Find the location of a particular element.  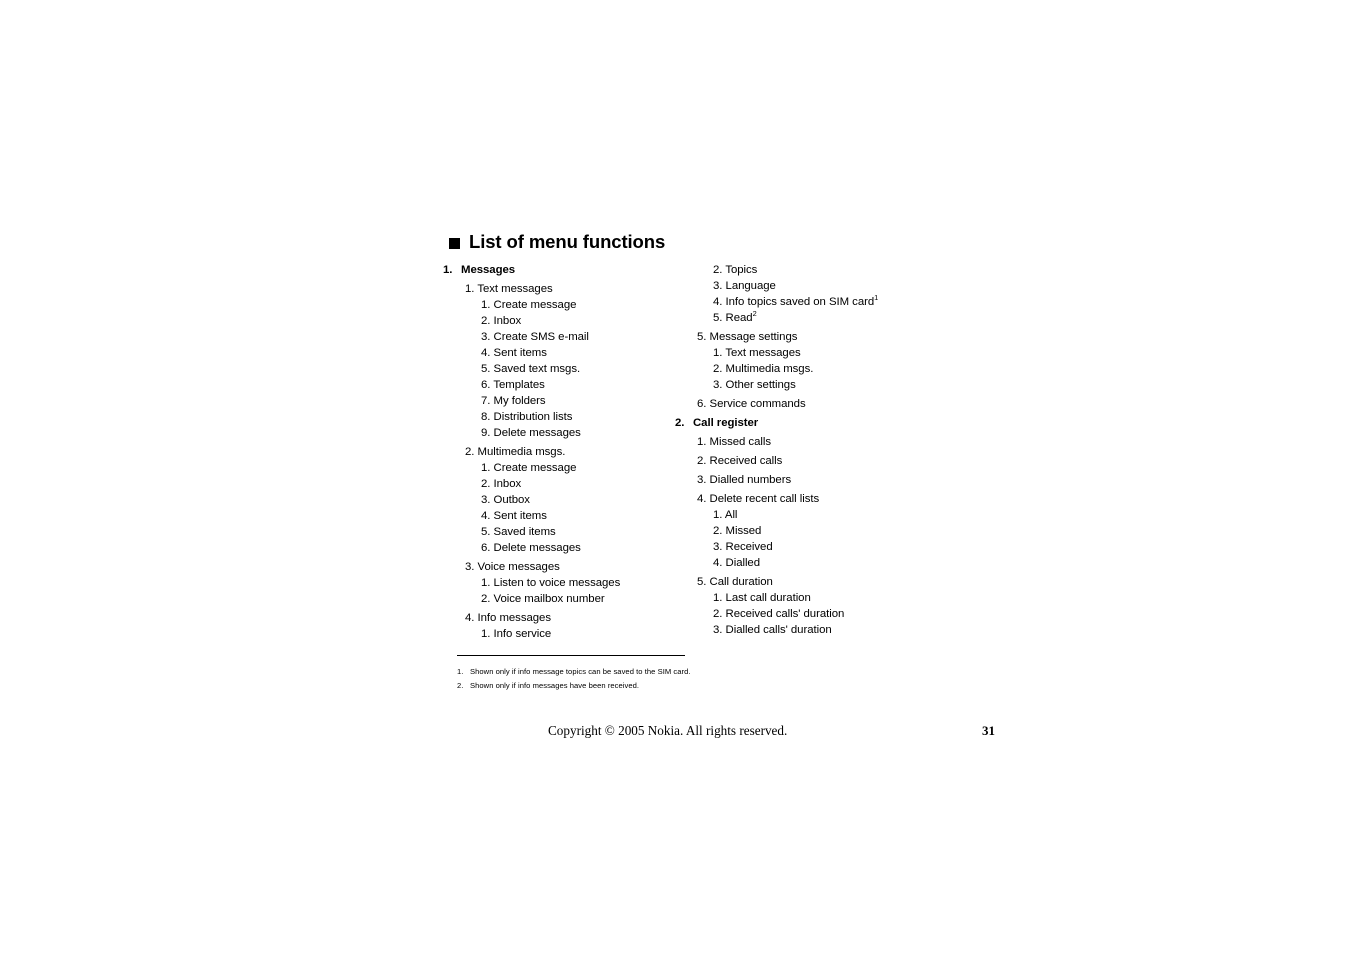

menu-item-row: 3. Other settings is located at coordinates (825, 385).